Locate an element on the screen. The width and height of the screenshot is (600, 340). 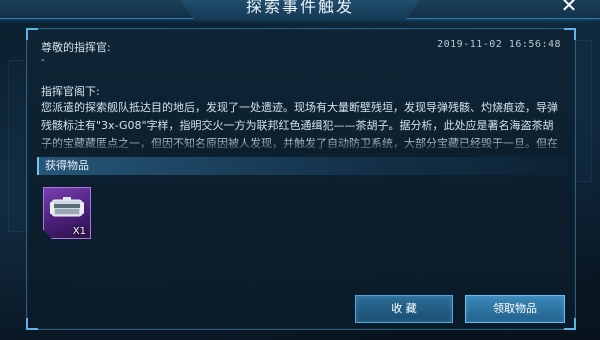
scroll-fade is located at coordinates (302, 145).